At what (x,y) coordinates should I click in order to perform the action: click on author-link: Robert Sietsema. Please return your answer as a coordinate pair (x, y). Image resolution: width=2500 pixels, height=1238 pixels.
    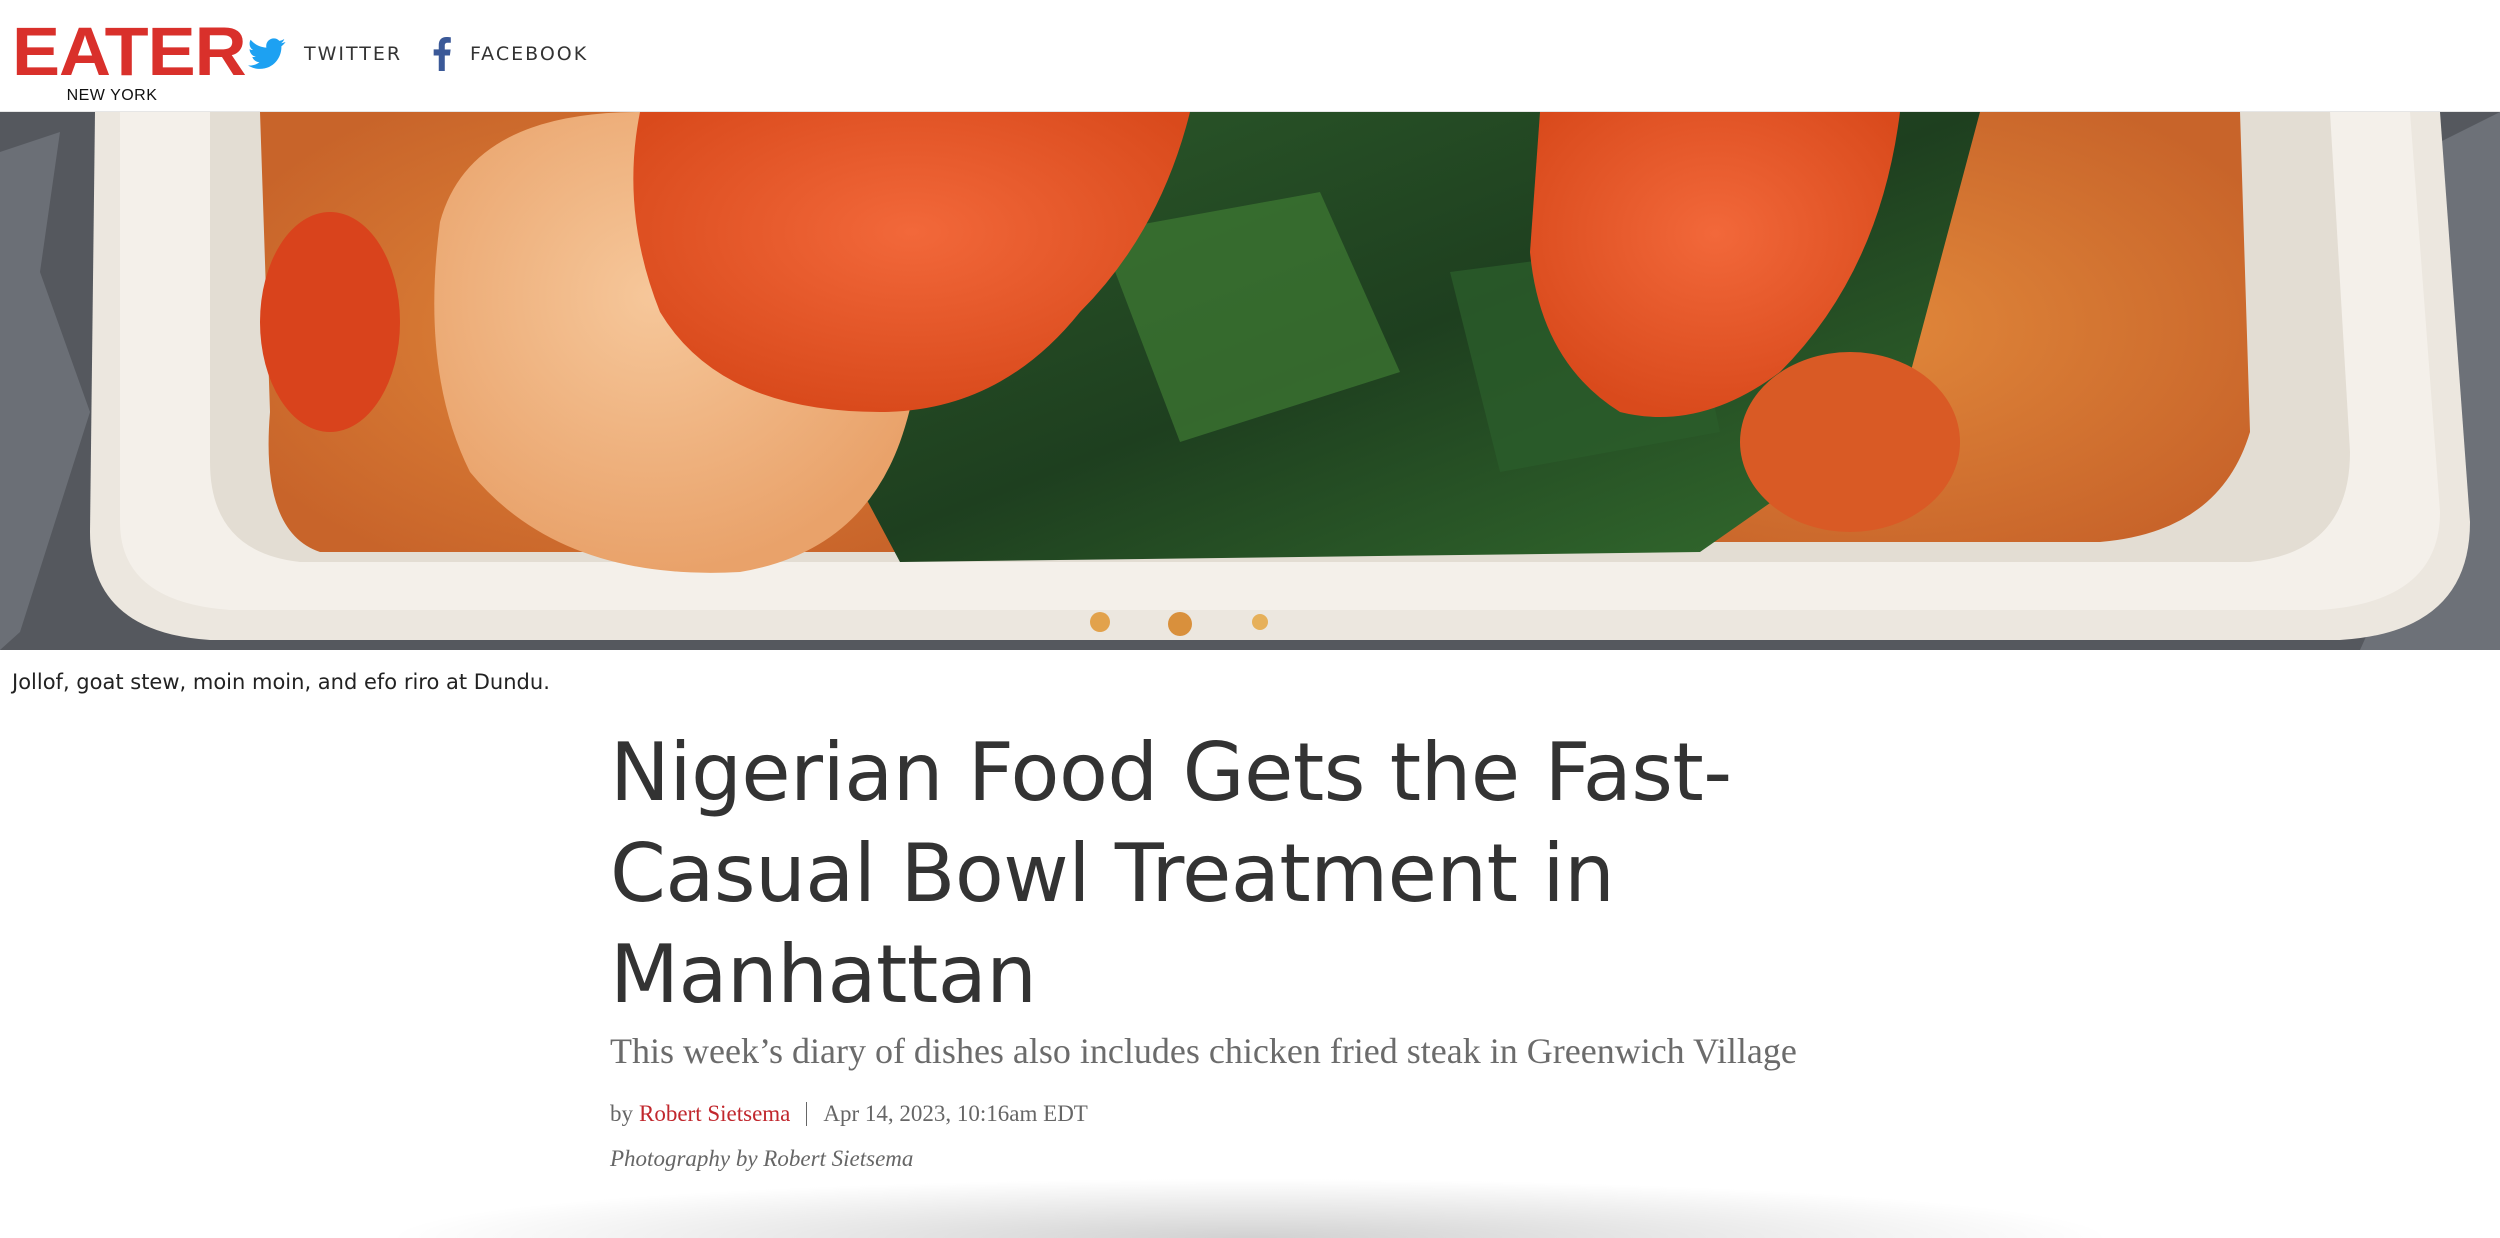
    Looking at the image, I should click on (714, 1114).